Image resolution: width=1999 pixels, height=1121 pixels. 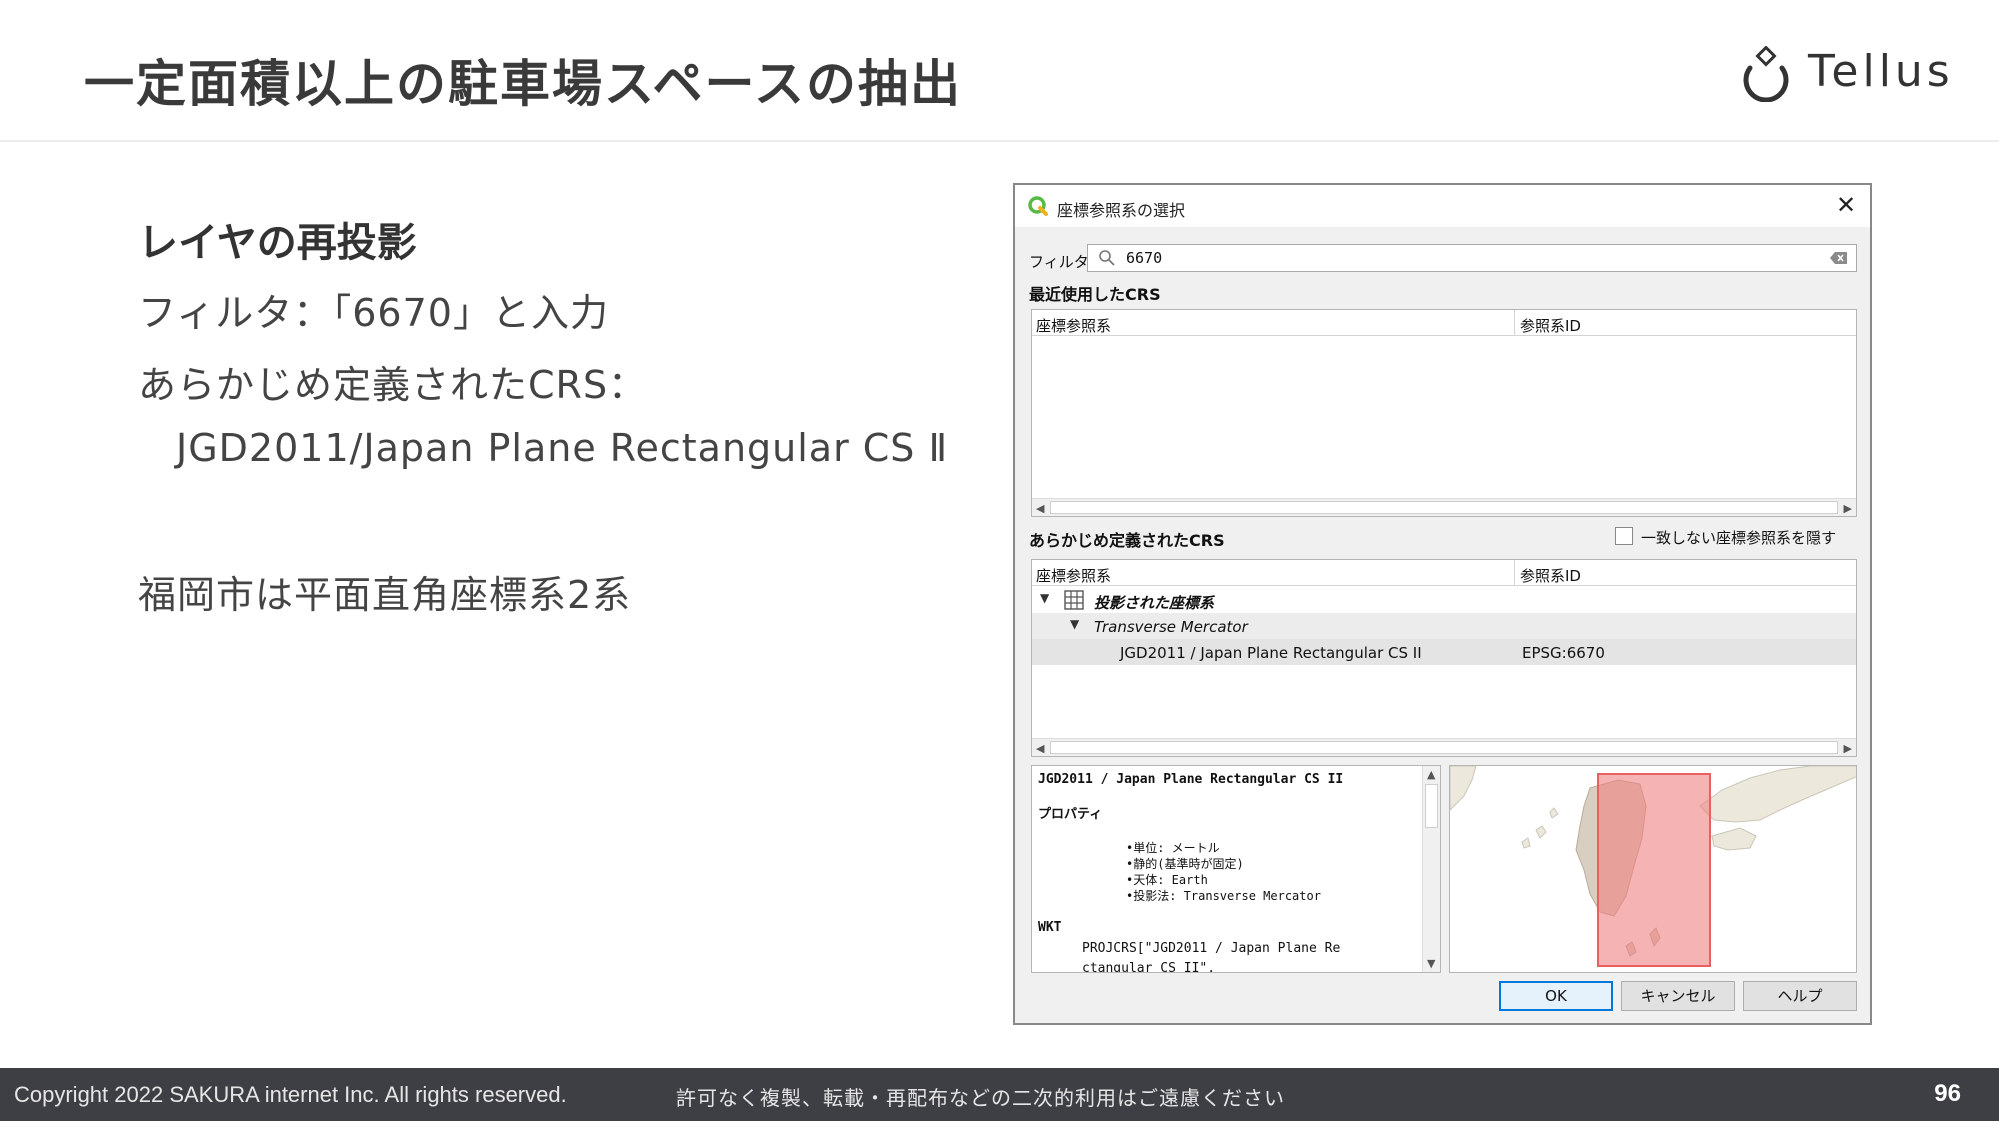 I want to click on fukuoka-note: 福岡市は平面直角座標系2系, so click(x=385, y=595).